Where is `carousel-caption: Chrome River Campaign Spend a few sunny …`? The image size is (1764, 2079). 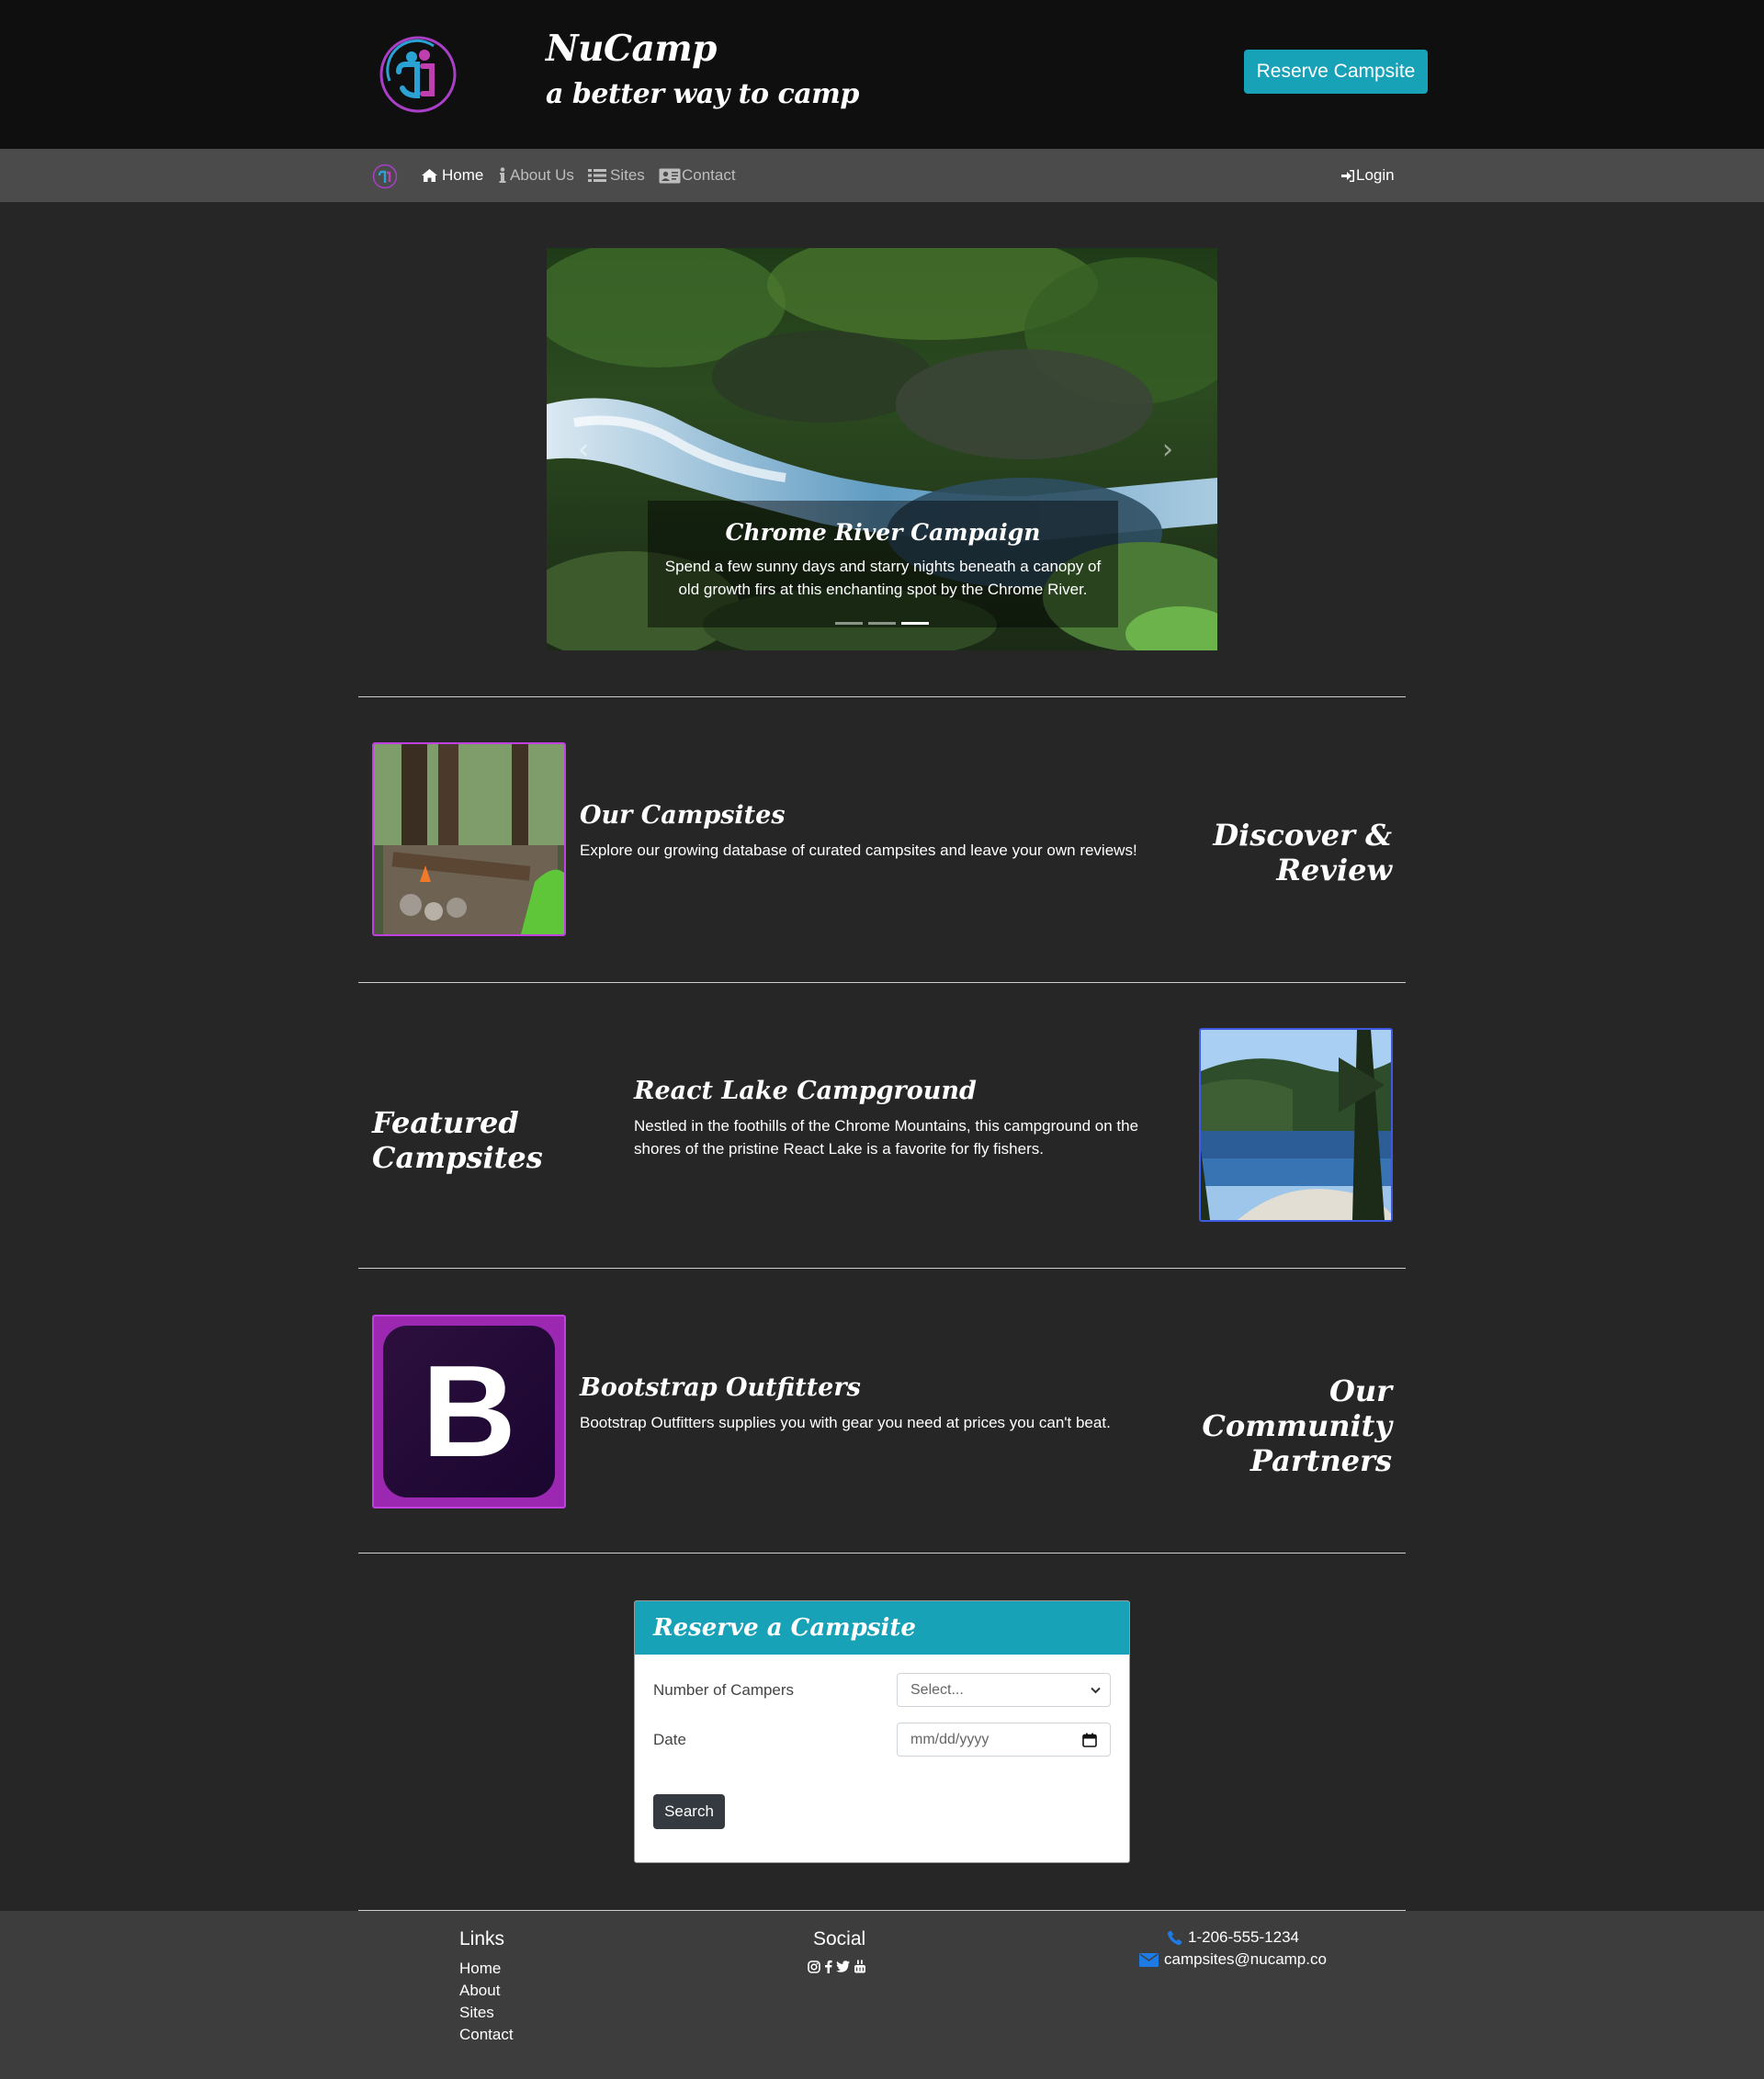 carousel-caption: Chrome River Campaign Spend a few sunny … is located at coordinates (883, 564).